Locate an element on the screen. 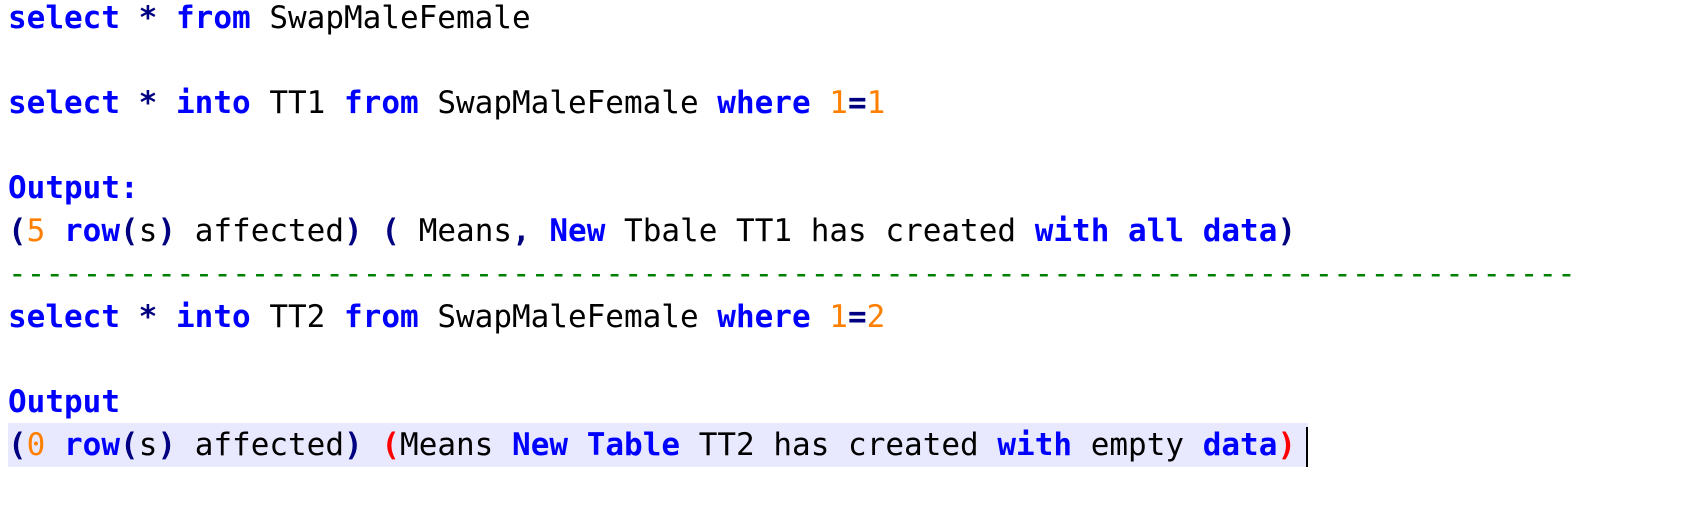 The image size is (1689, 519). bracket-match-token: ) is located at coordinates (1287, 445).